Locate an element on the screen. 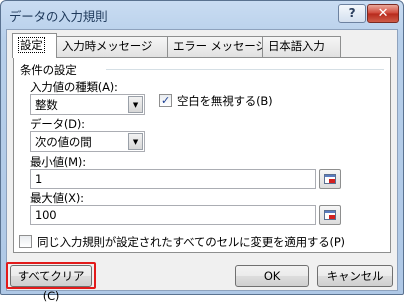 Image resolution: width=404 pixels, height=306 pixels. apply-all-checkbox is located at coordinates (25, 241).